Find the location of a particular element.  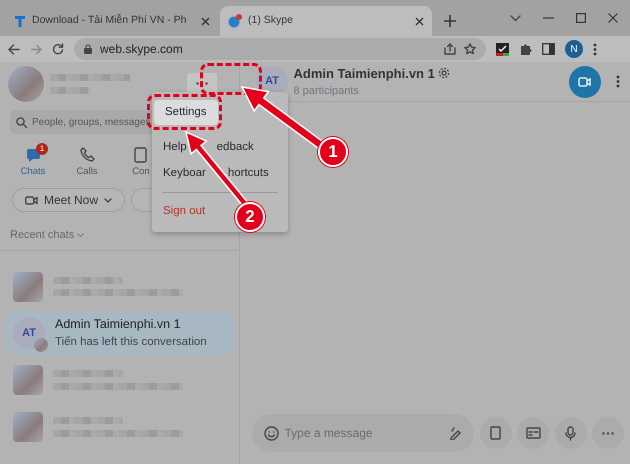

skype-icon is located at coordinates (235, 21).